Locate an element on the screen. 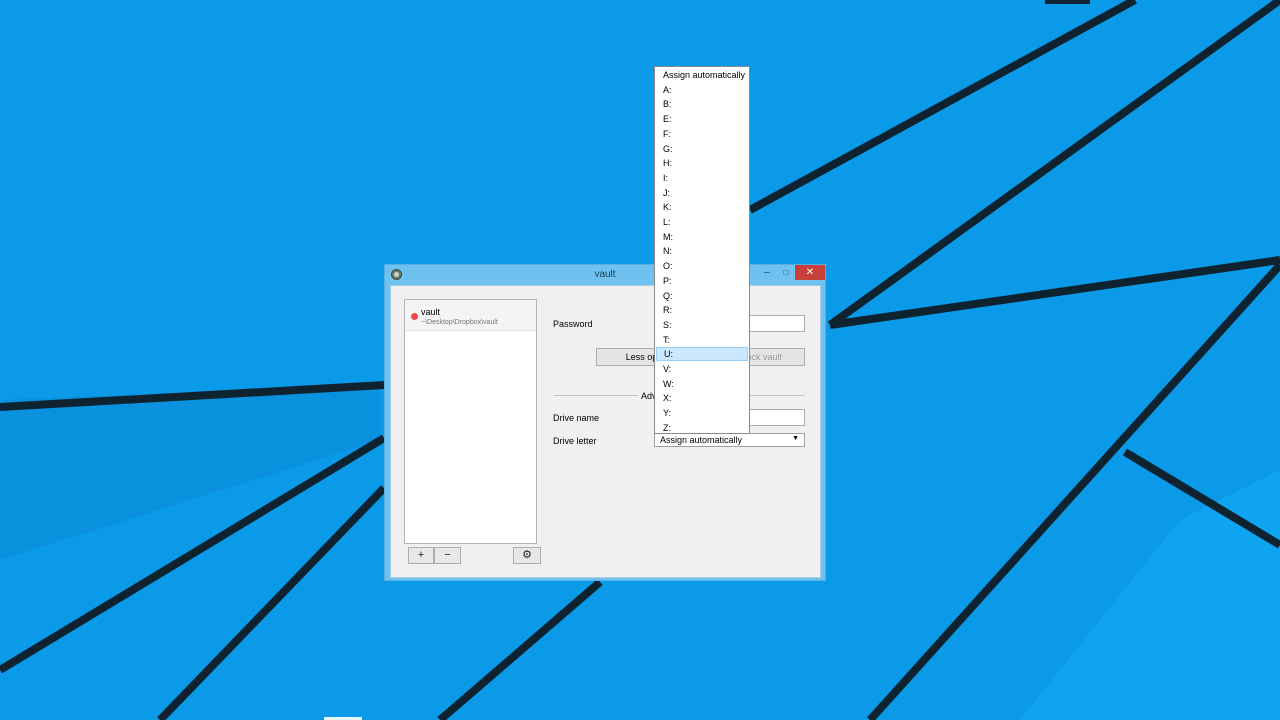 This screenshot has width=1280, height=720. remove-vault-button: − is located at coordinates (447, 555).